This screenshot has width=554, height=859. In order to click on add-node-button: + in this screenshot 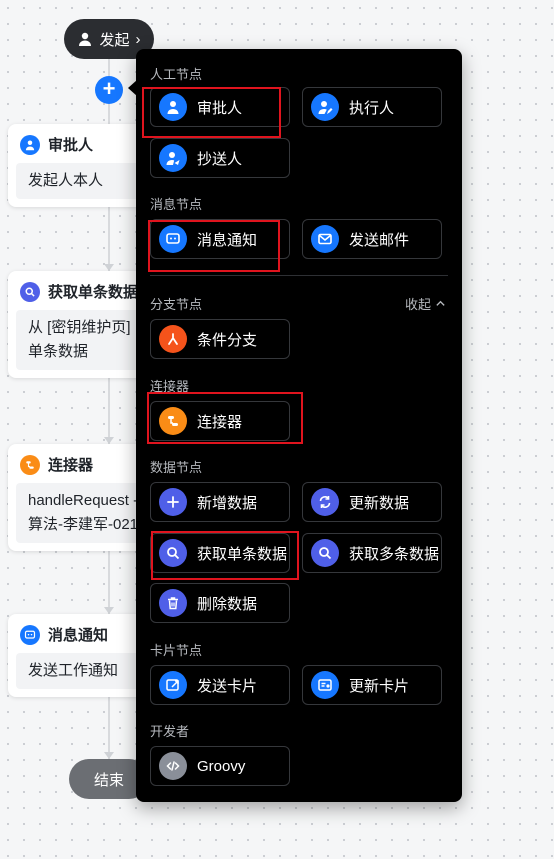, I will do `click(109, 90)`.